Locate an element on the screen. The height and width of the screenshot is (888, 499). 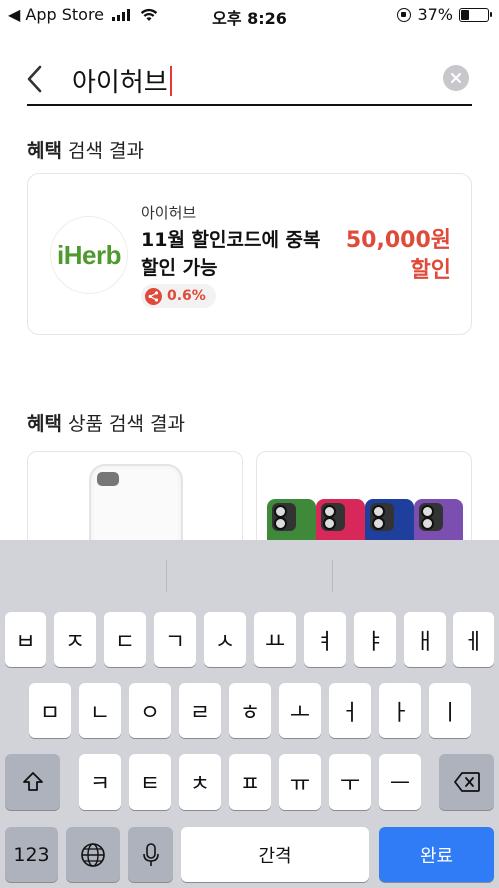
key: ㅜ is located at coordinates (350, 782).